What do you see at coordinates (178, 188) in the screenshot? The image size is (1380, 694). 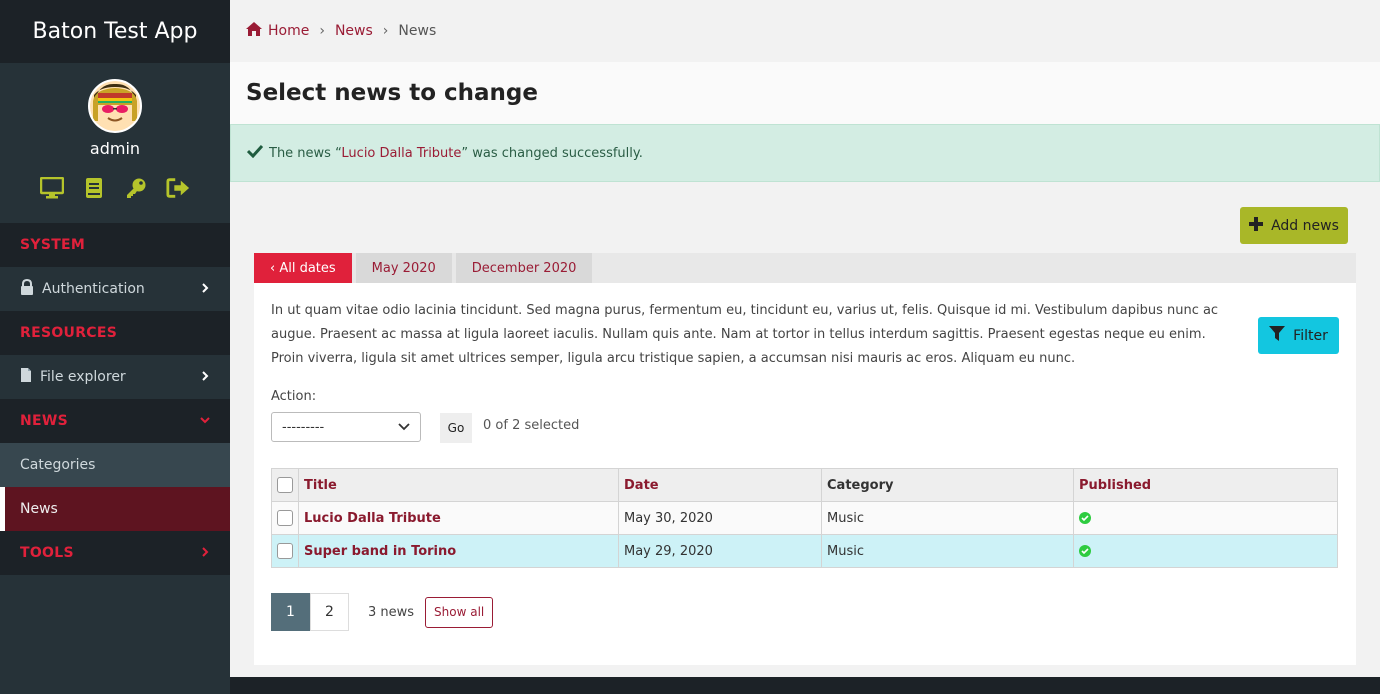 I see `logout-icon` at bounding box center [178, 188].